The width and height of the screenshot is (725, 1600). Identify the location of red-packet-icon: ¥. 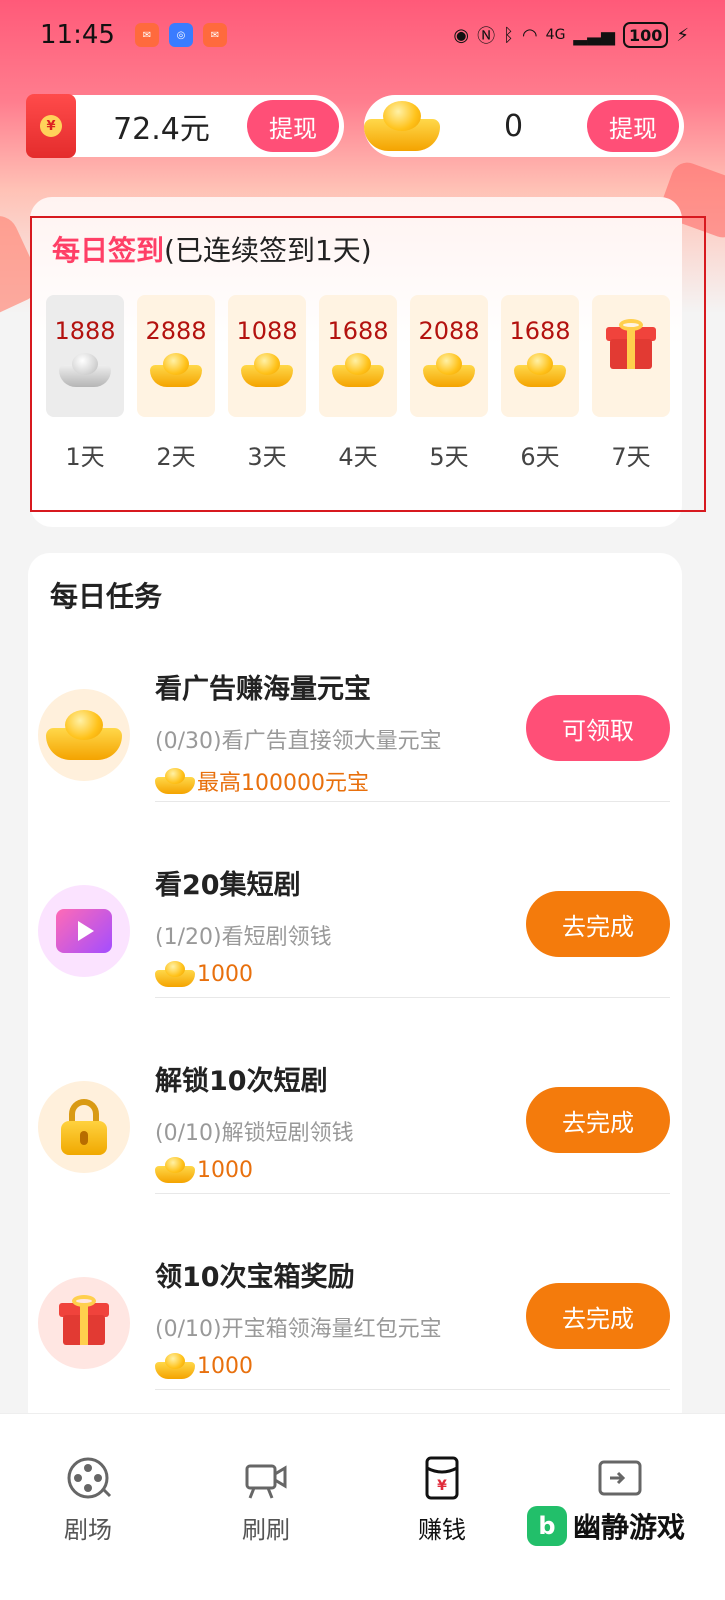
(442, 1478).